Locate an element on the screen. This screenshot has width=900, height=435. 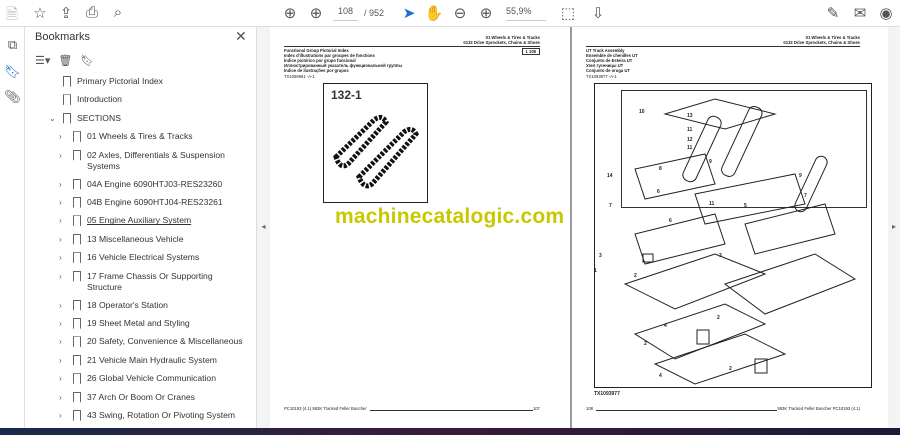
bookmarks-icon: 🔖︎ is located at coordinates (12, 72).